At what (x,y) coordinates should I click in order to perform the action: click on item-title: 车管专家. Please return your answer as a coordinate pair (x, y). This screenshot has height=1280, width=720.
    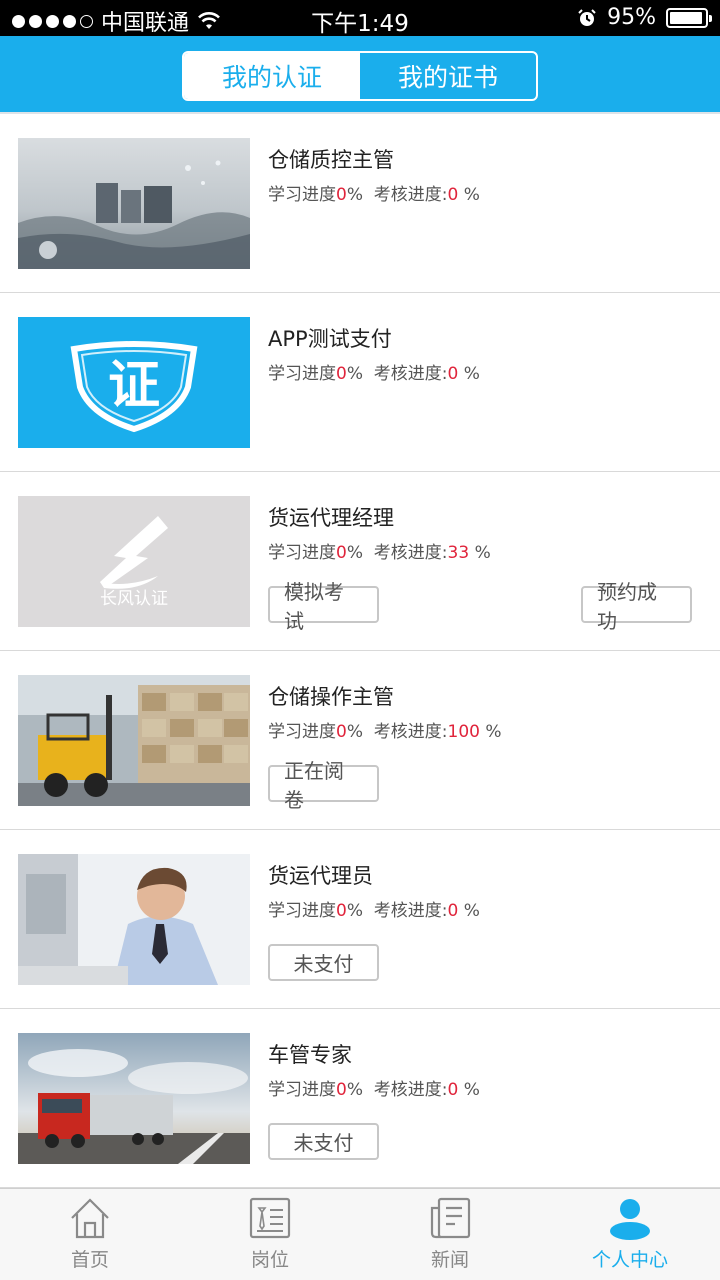
    Looking at the image, I should click on (310, 1055).